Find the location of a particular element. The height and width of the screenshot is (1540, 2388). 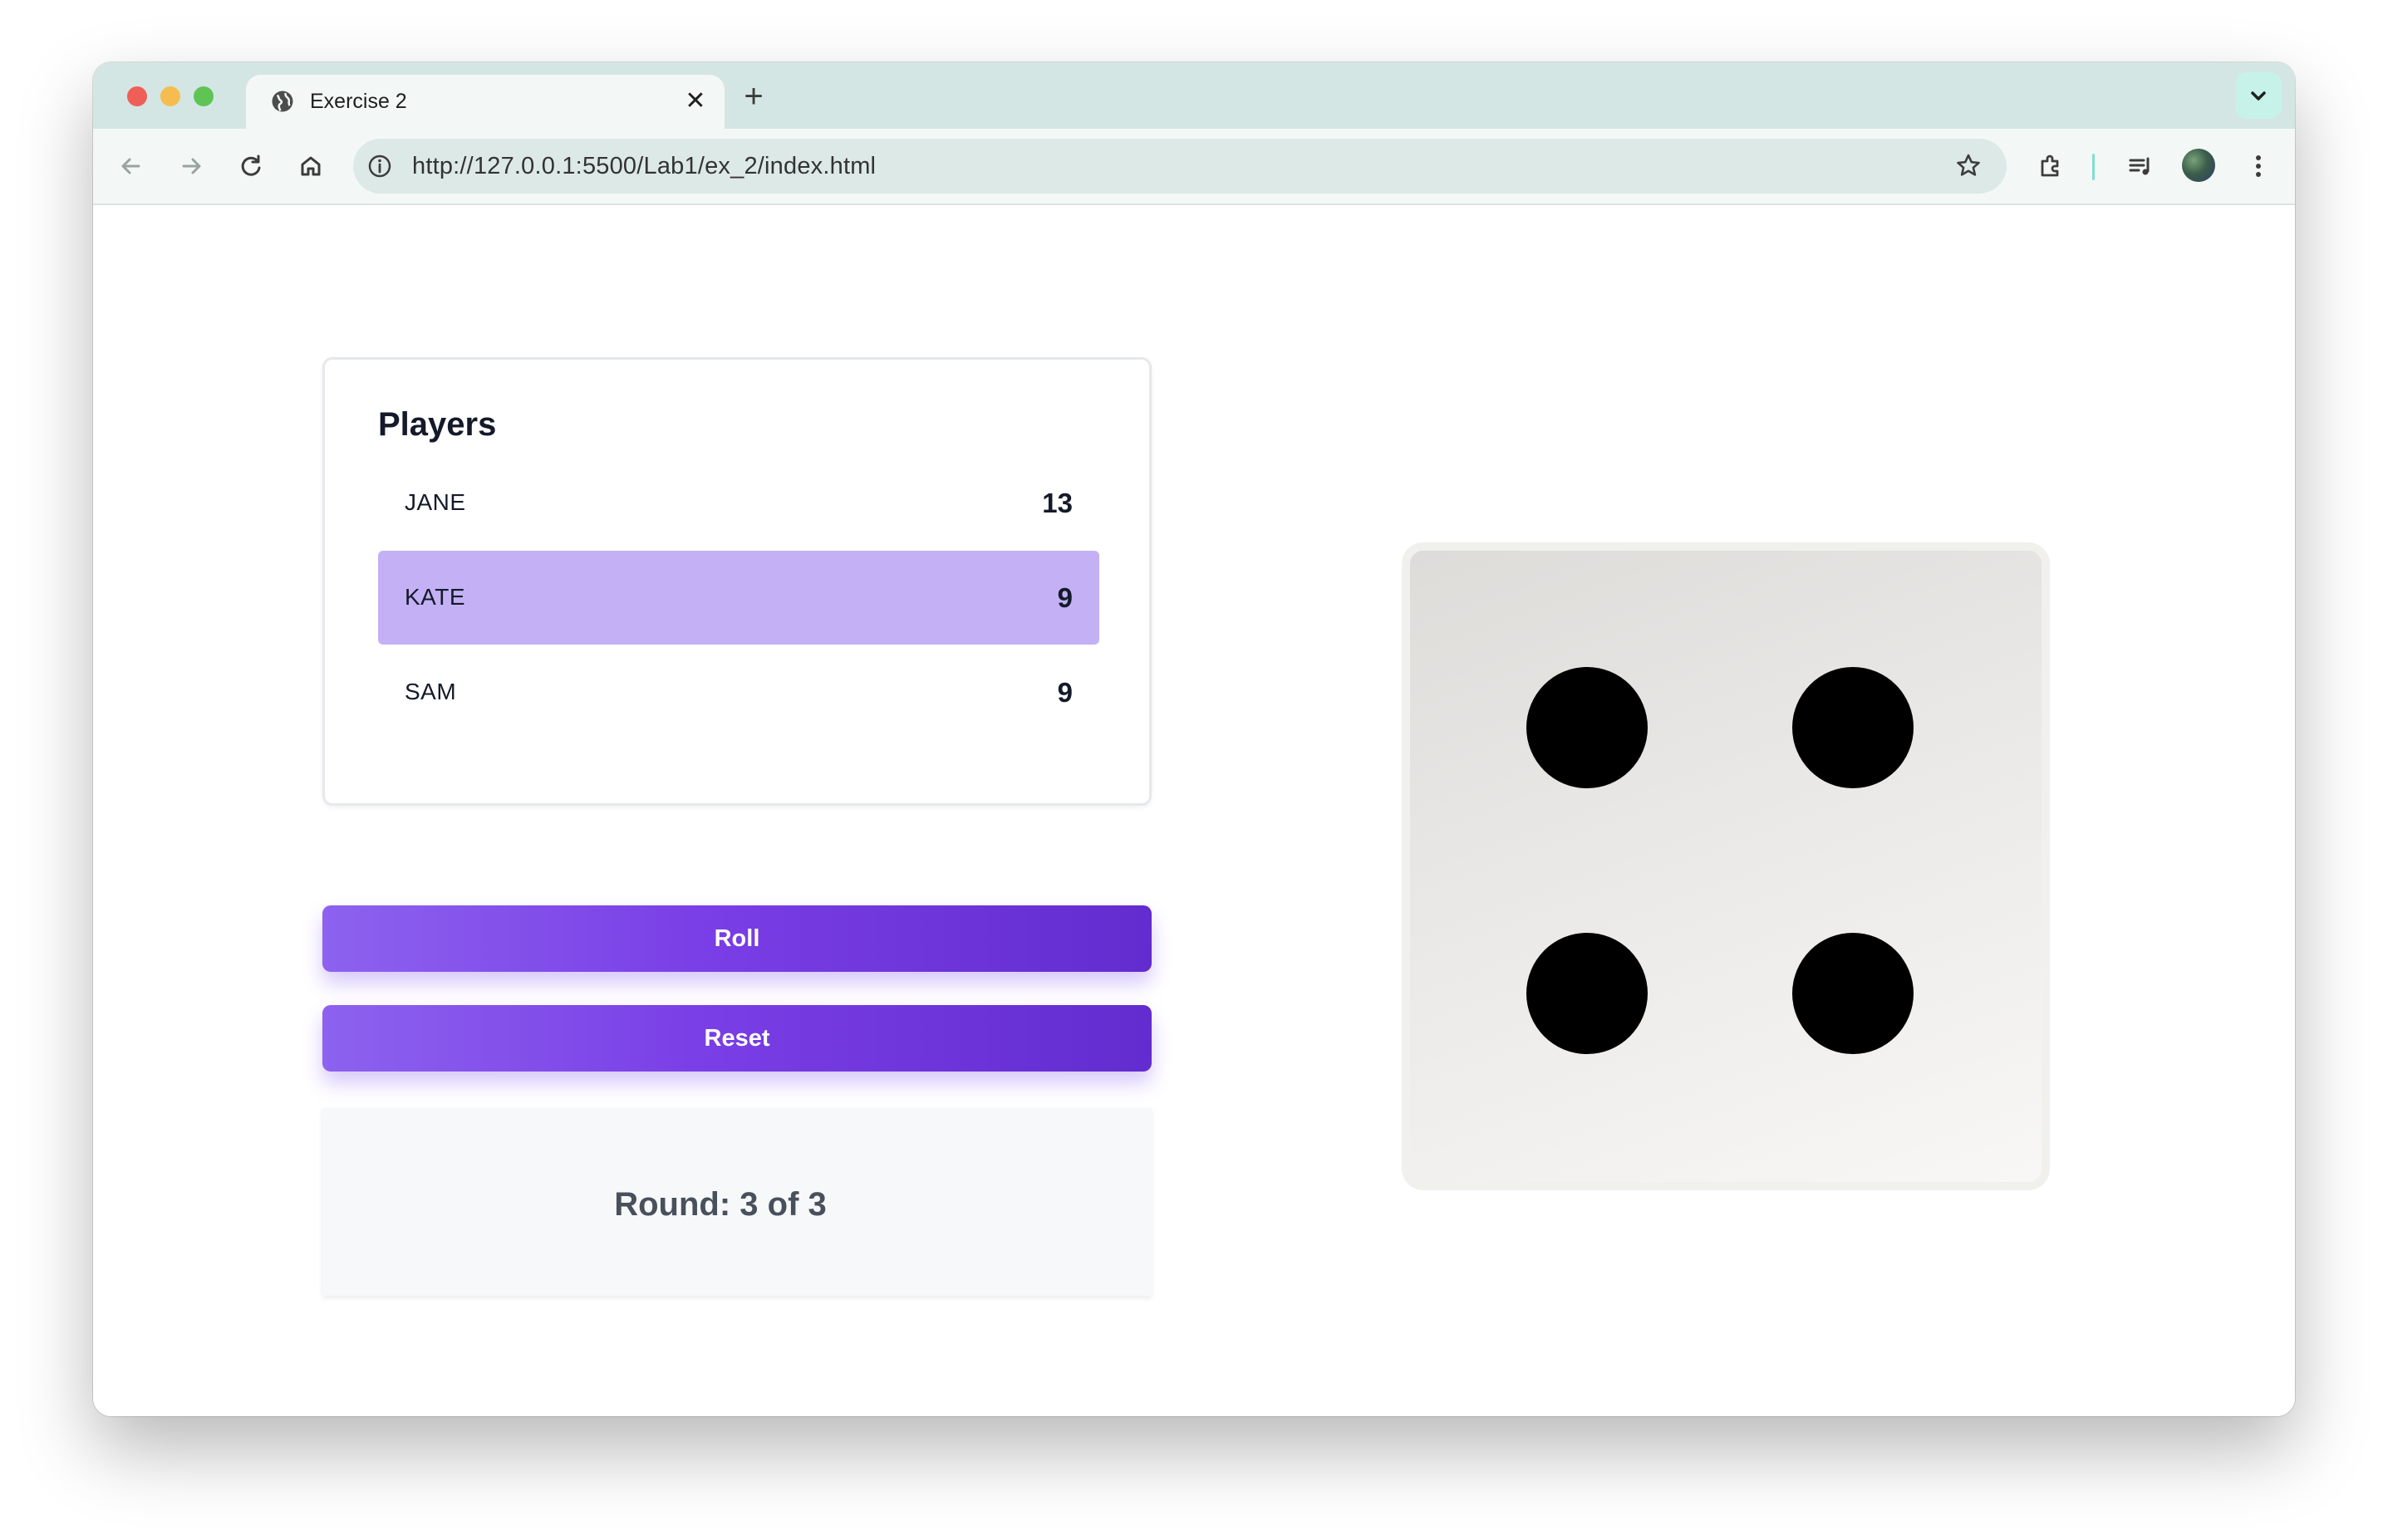

chevron-down-icon is located at coordinates (2258, 96).